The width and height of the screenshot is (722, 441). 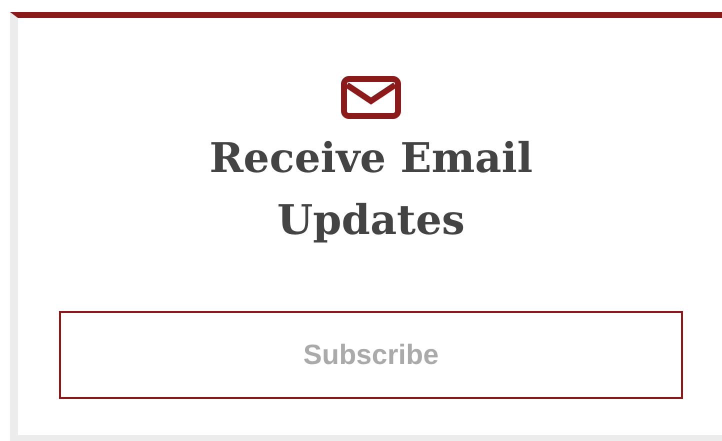 I want to click on envelope-icon, so click(x=371, y=97).